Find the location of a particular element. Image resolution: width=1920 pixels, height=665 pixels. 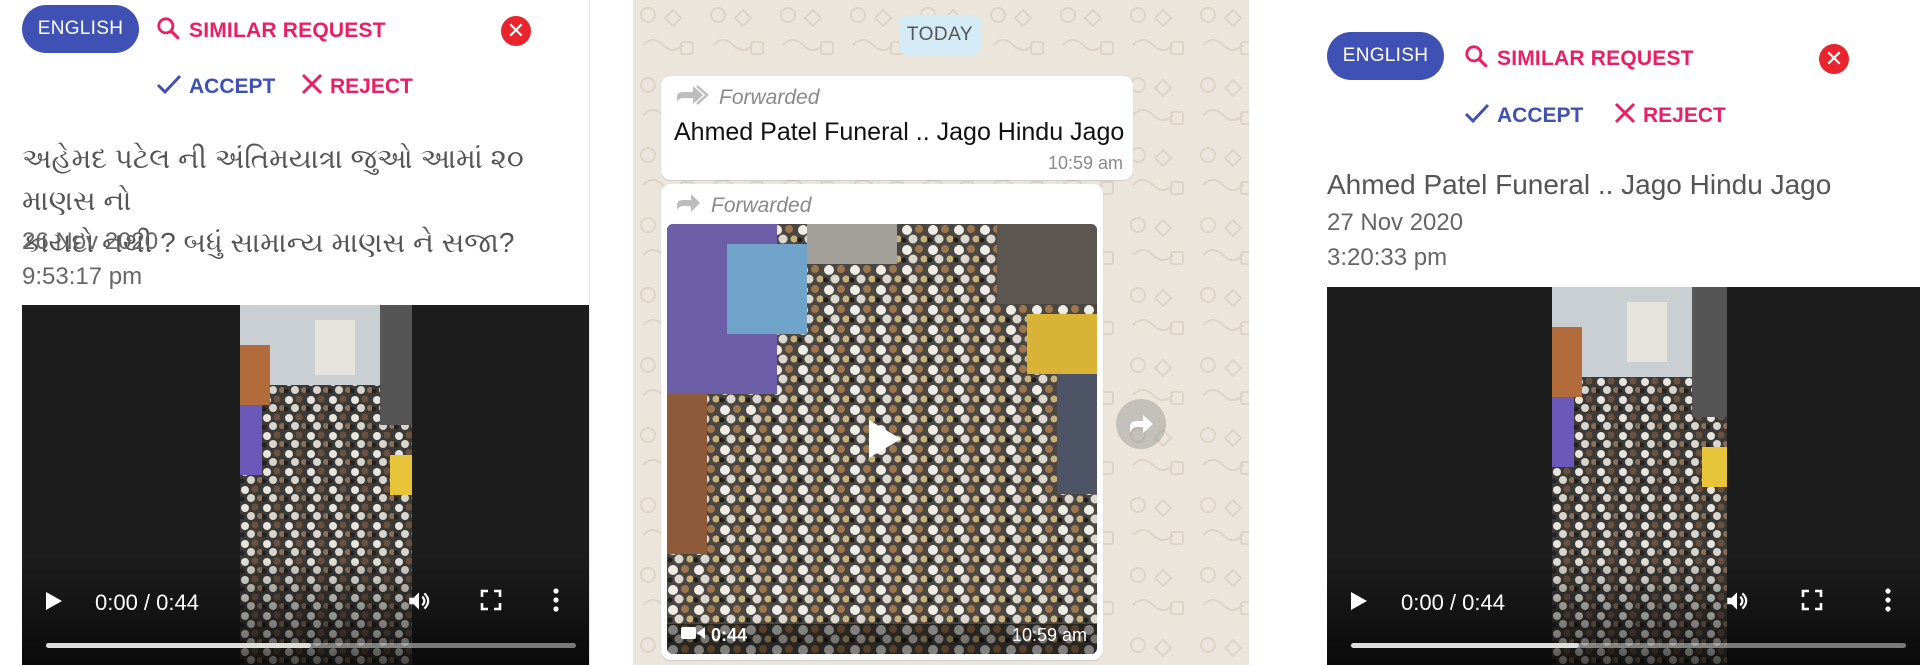

message-text: Ahmed Patel Funeral .. Jago Hindu Jago is located at coordinates (1579, 184).